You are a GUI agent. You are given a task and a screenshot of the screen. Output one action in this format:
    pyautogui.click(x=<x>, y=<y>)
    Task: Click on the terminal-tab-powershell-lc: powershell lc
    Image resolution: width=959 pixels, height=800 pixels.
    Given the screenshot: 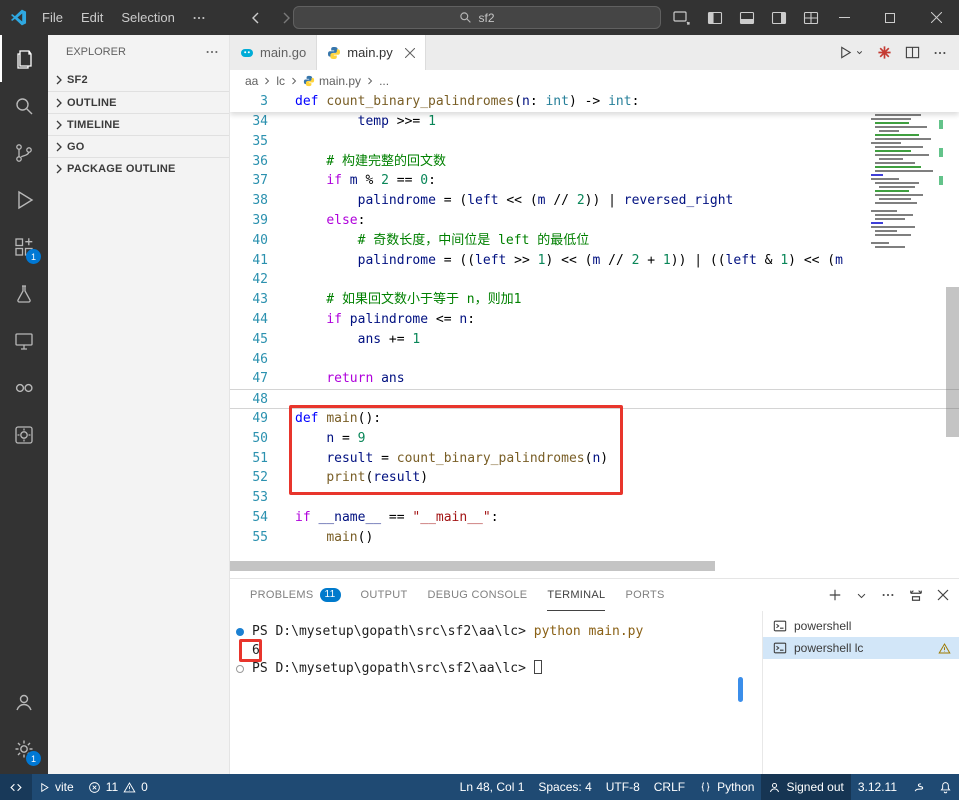 What is the action you would take?
    pyautogui.click(x=861, y=648)
    